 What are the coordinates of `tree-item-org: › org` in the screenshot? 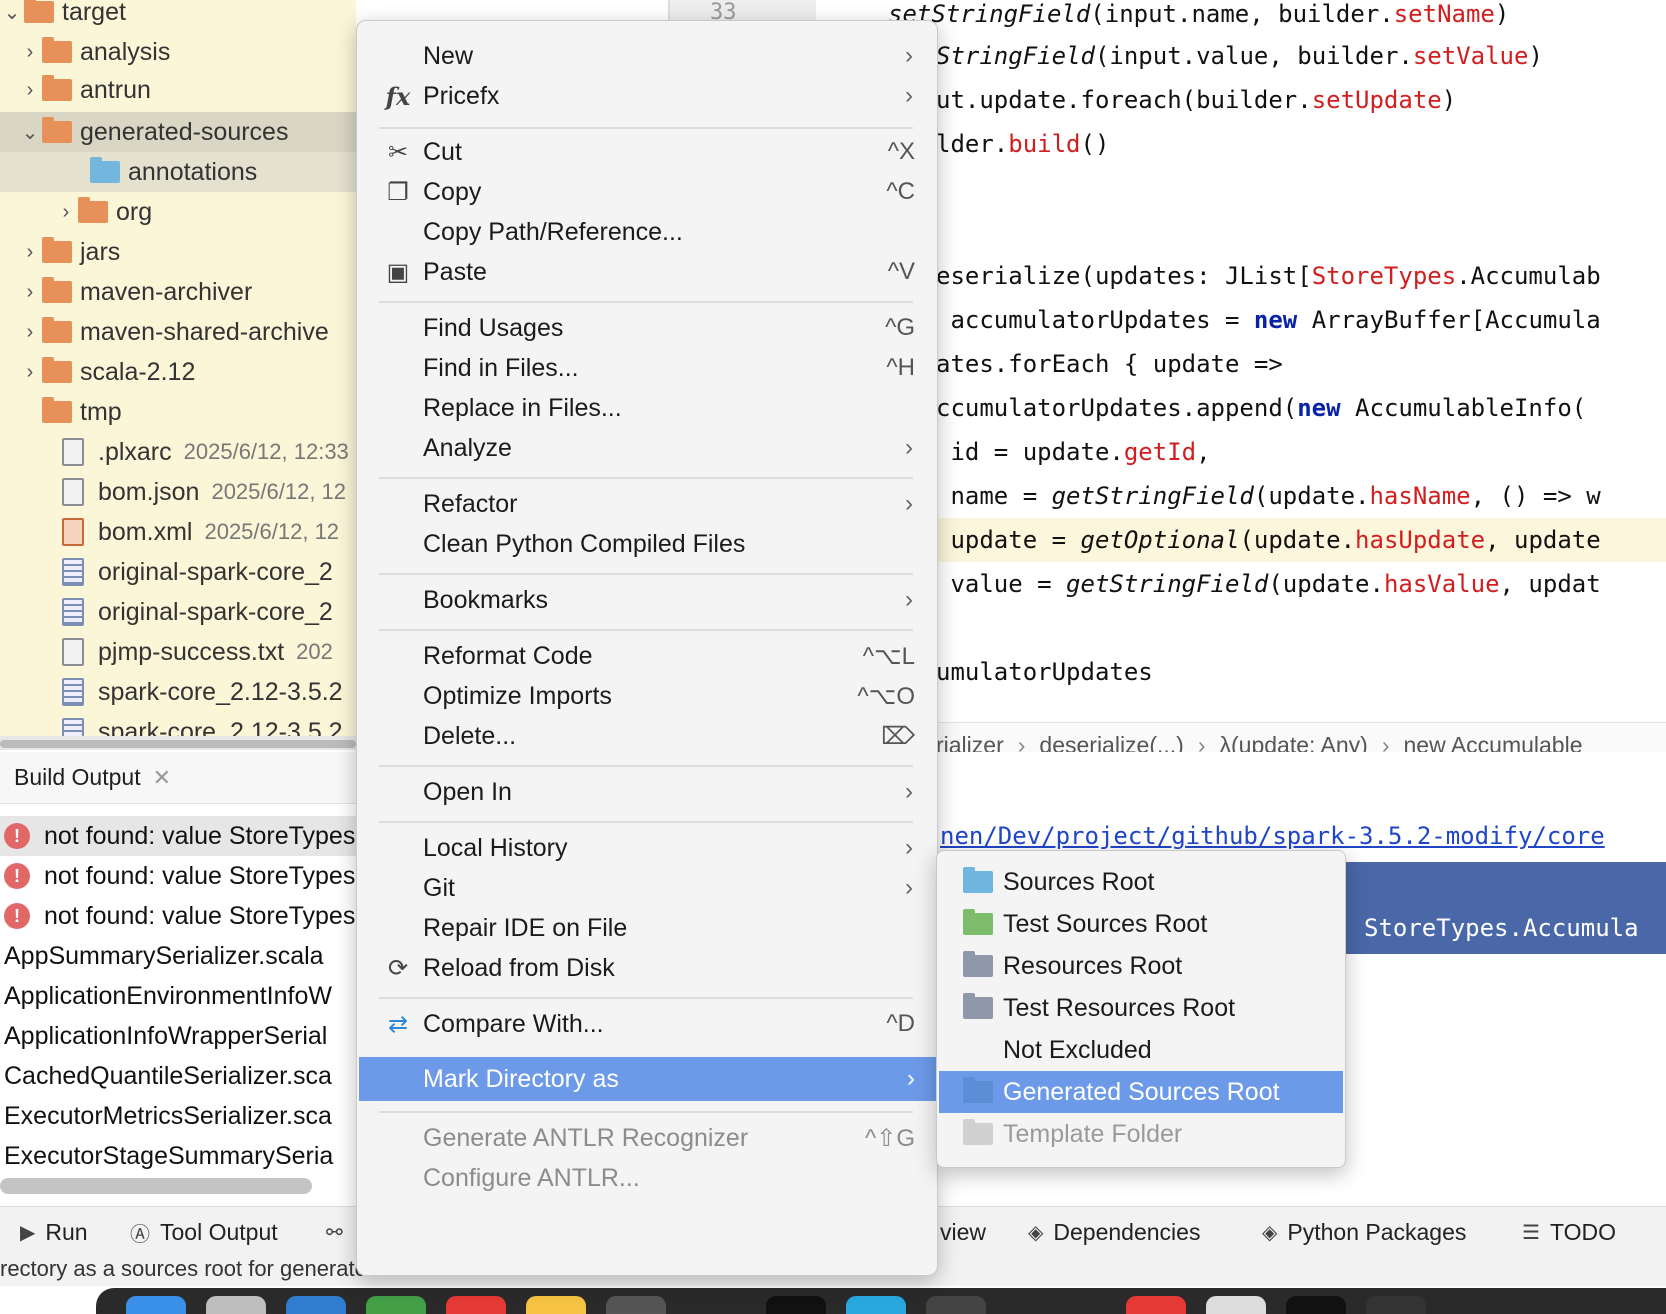 It's located at (178, 212).